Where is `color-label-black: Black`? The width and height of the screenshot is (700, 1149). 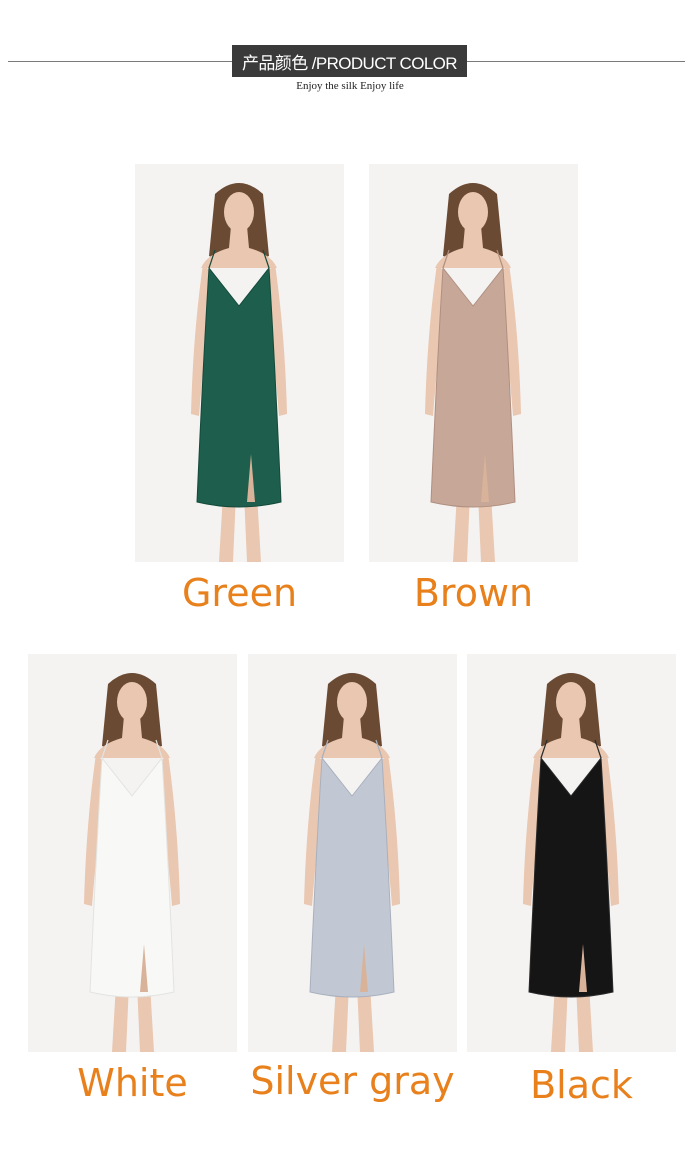 color-label-black: Black is located at coordinates (581, 1085).